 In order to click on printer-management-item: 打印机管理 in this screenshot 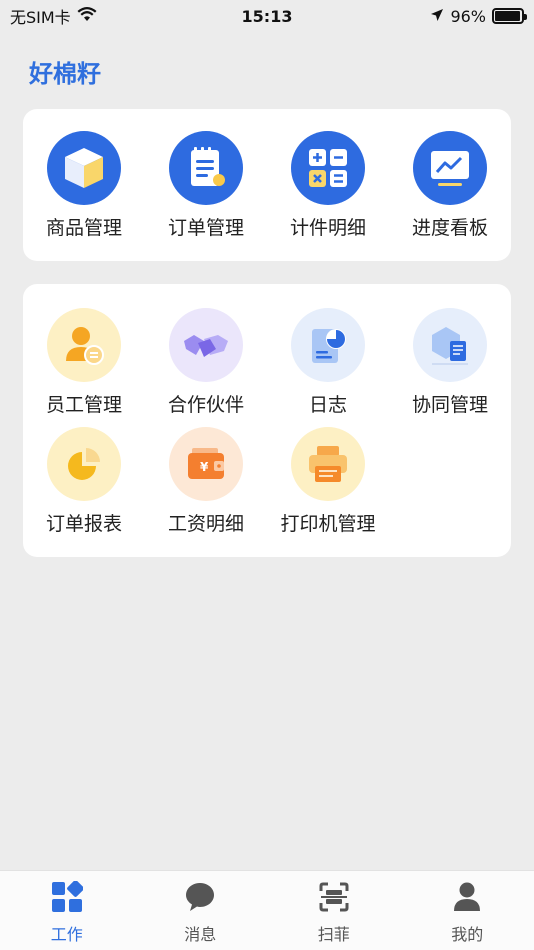, I will do `click(328, 481)`.